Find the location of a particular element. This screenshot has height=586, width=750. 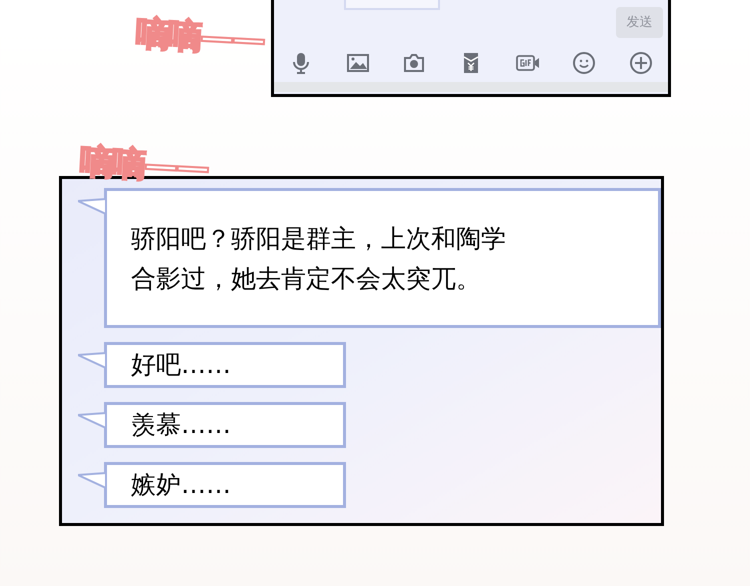

camera-icon is located at coordinates (414, 63).